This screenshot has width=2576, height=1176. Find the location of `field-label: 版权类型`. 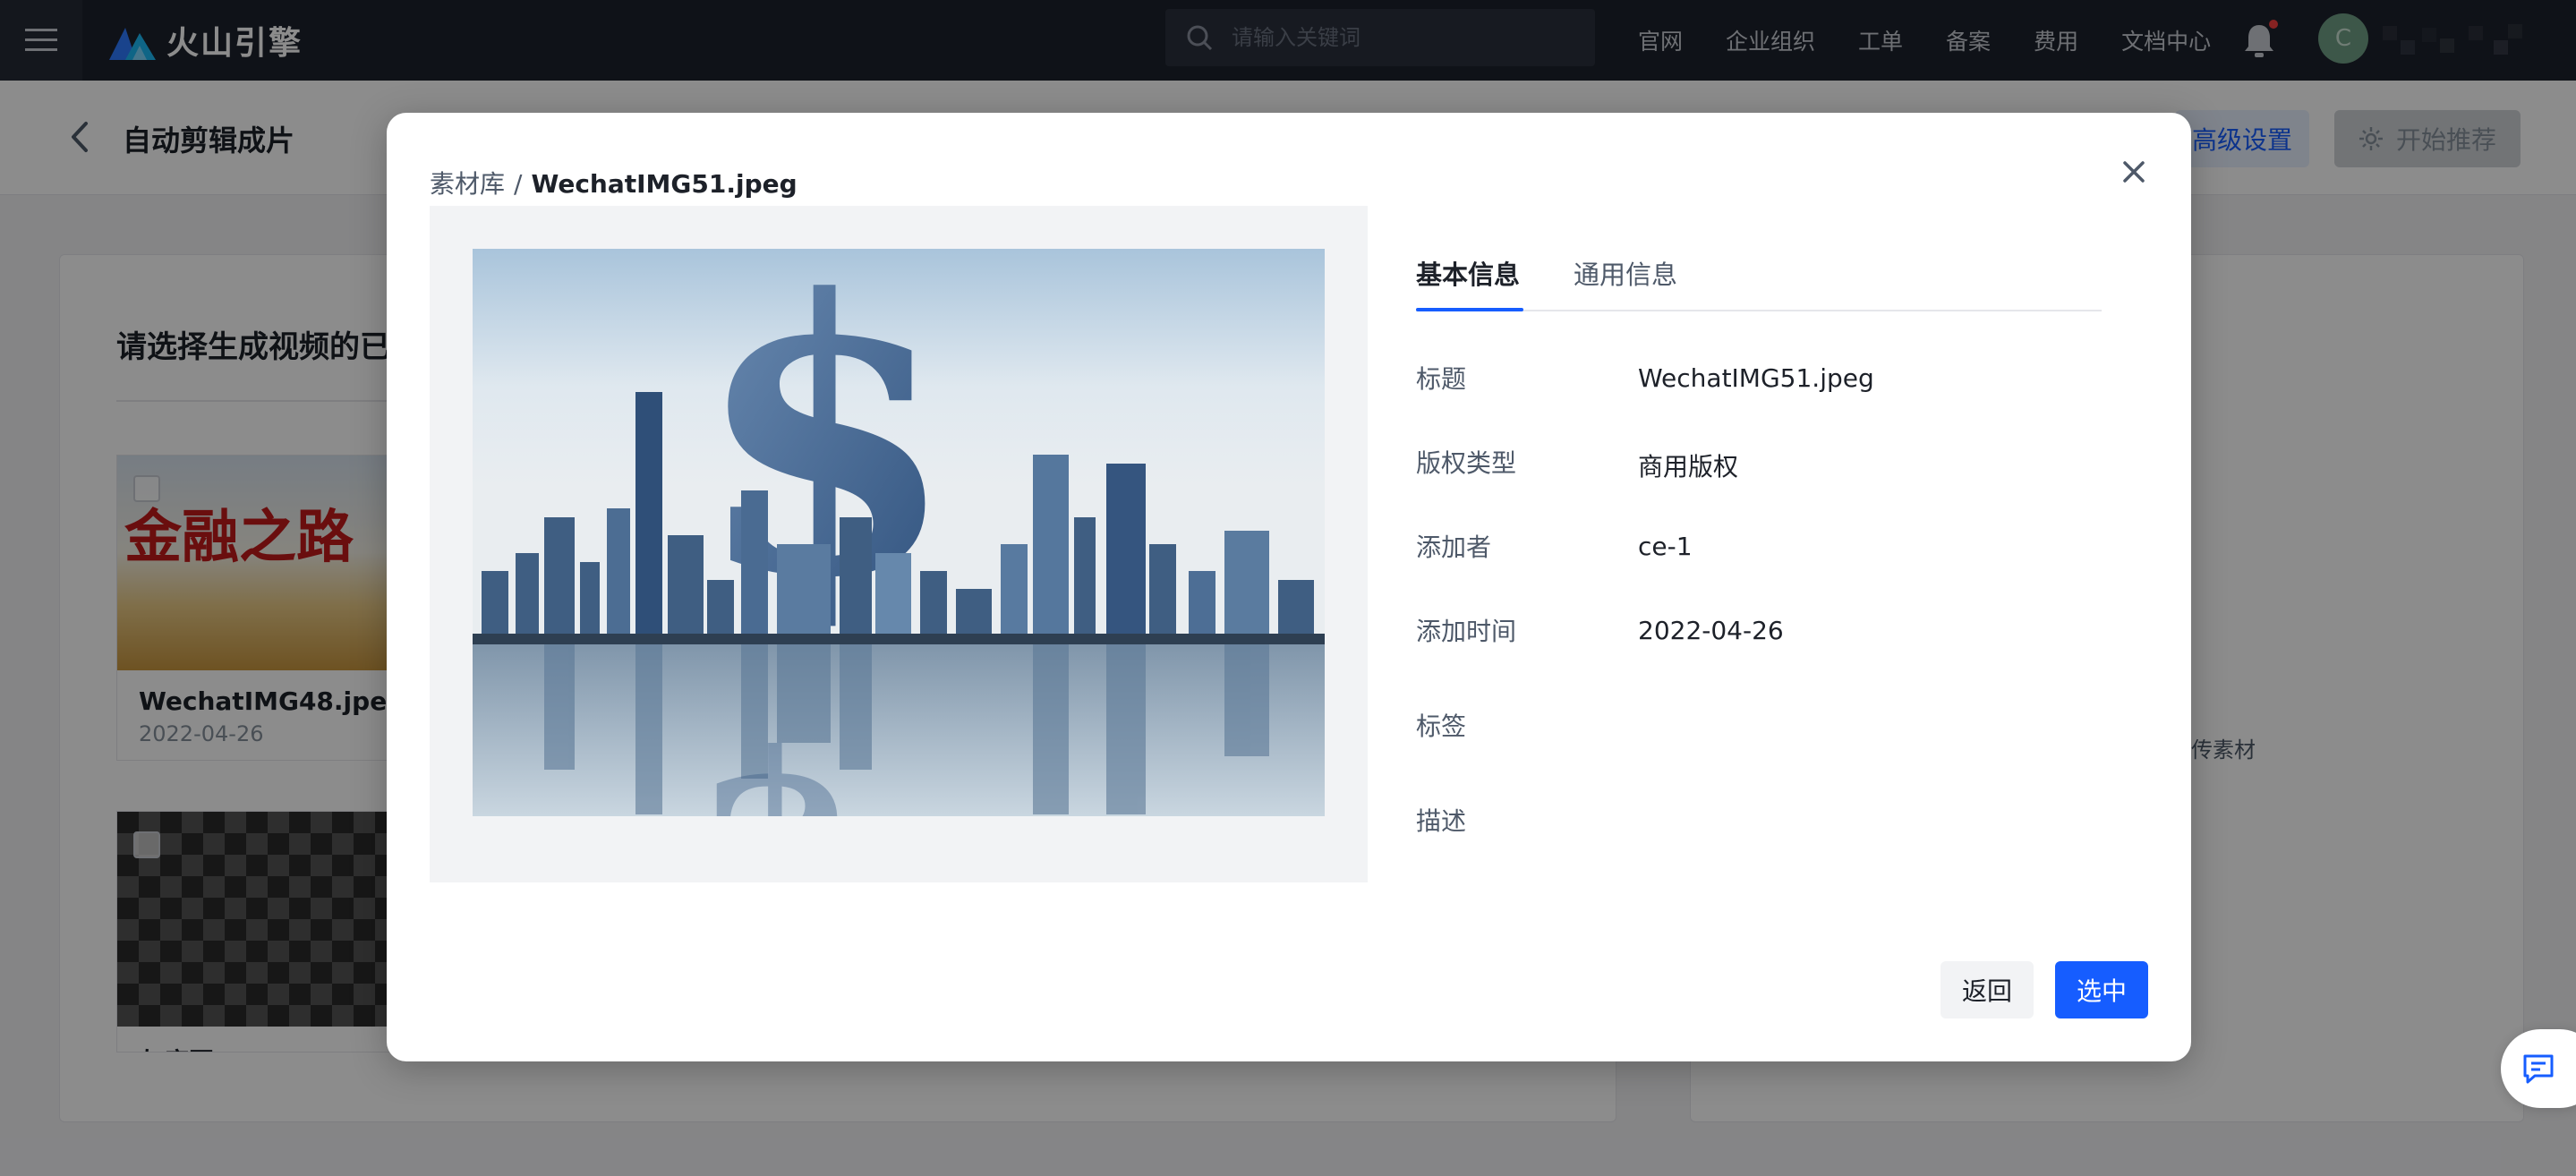

field-label: 版权类型 is located at coordinates (1466, 463).